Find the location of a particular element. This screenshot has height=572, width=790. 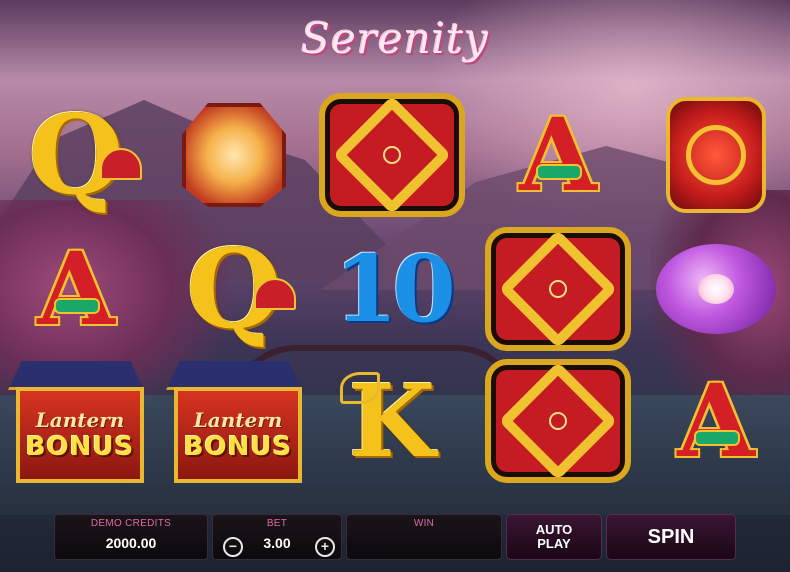

peony-icon is located at coordinates (716, 289).